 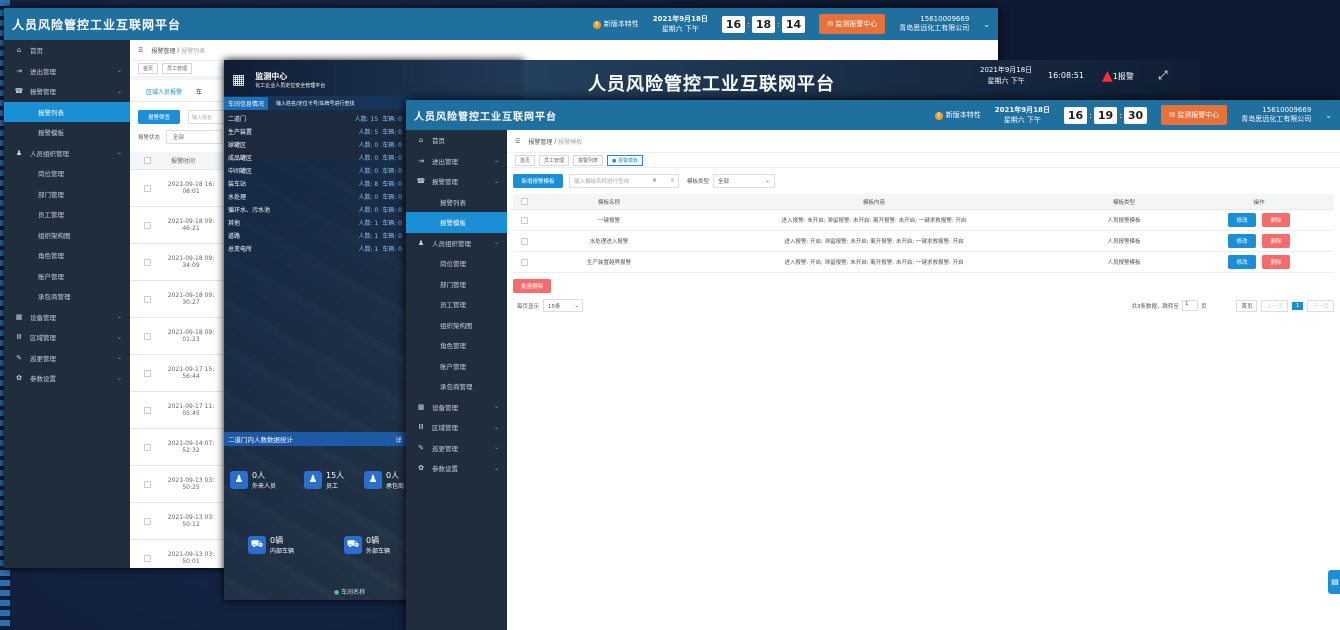 What do you see at coordinates (315, 222) in the screenshot?
I see `zone-row: 其他 人数: 1 车辆: 0` at bounding box center [315, 222].